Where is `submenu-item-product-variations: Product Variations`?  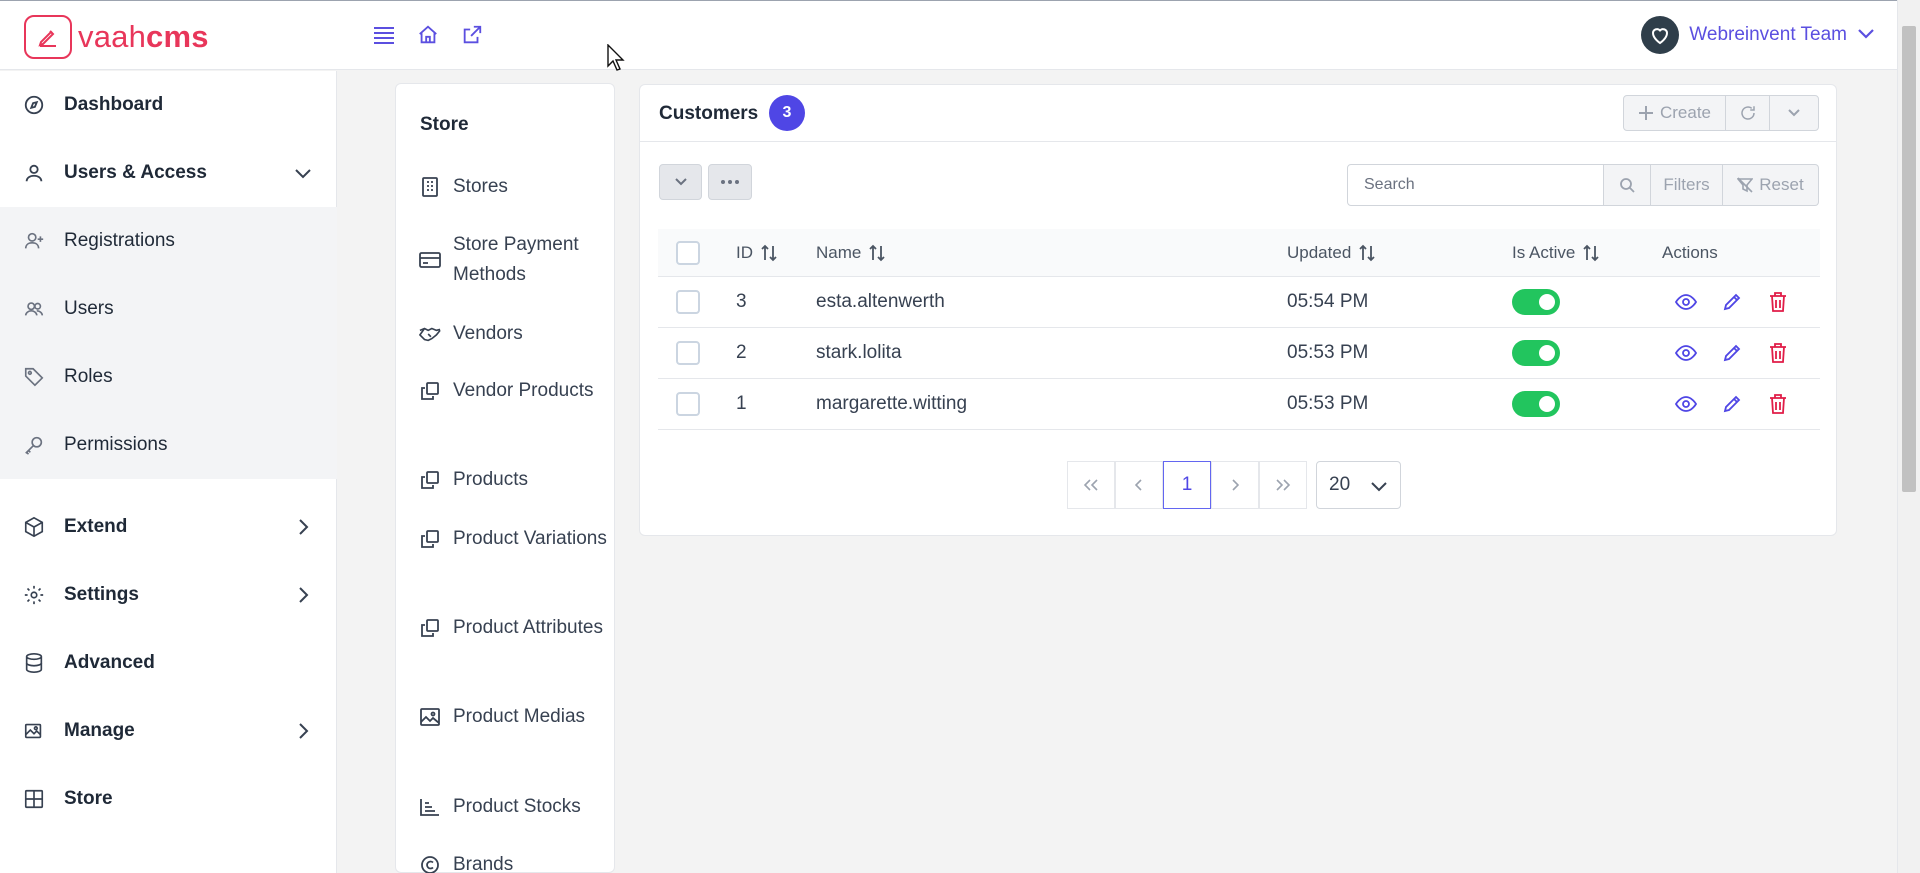 submenu-item-product-variations: Product Variations is located at coordinates (514, 539).